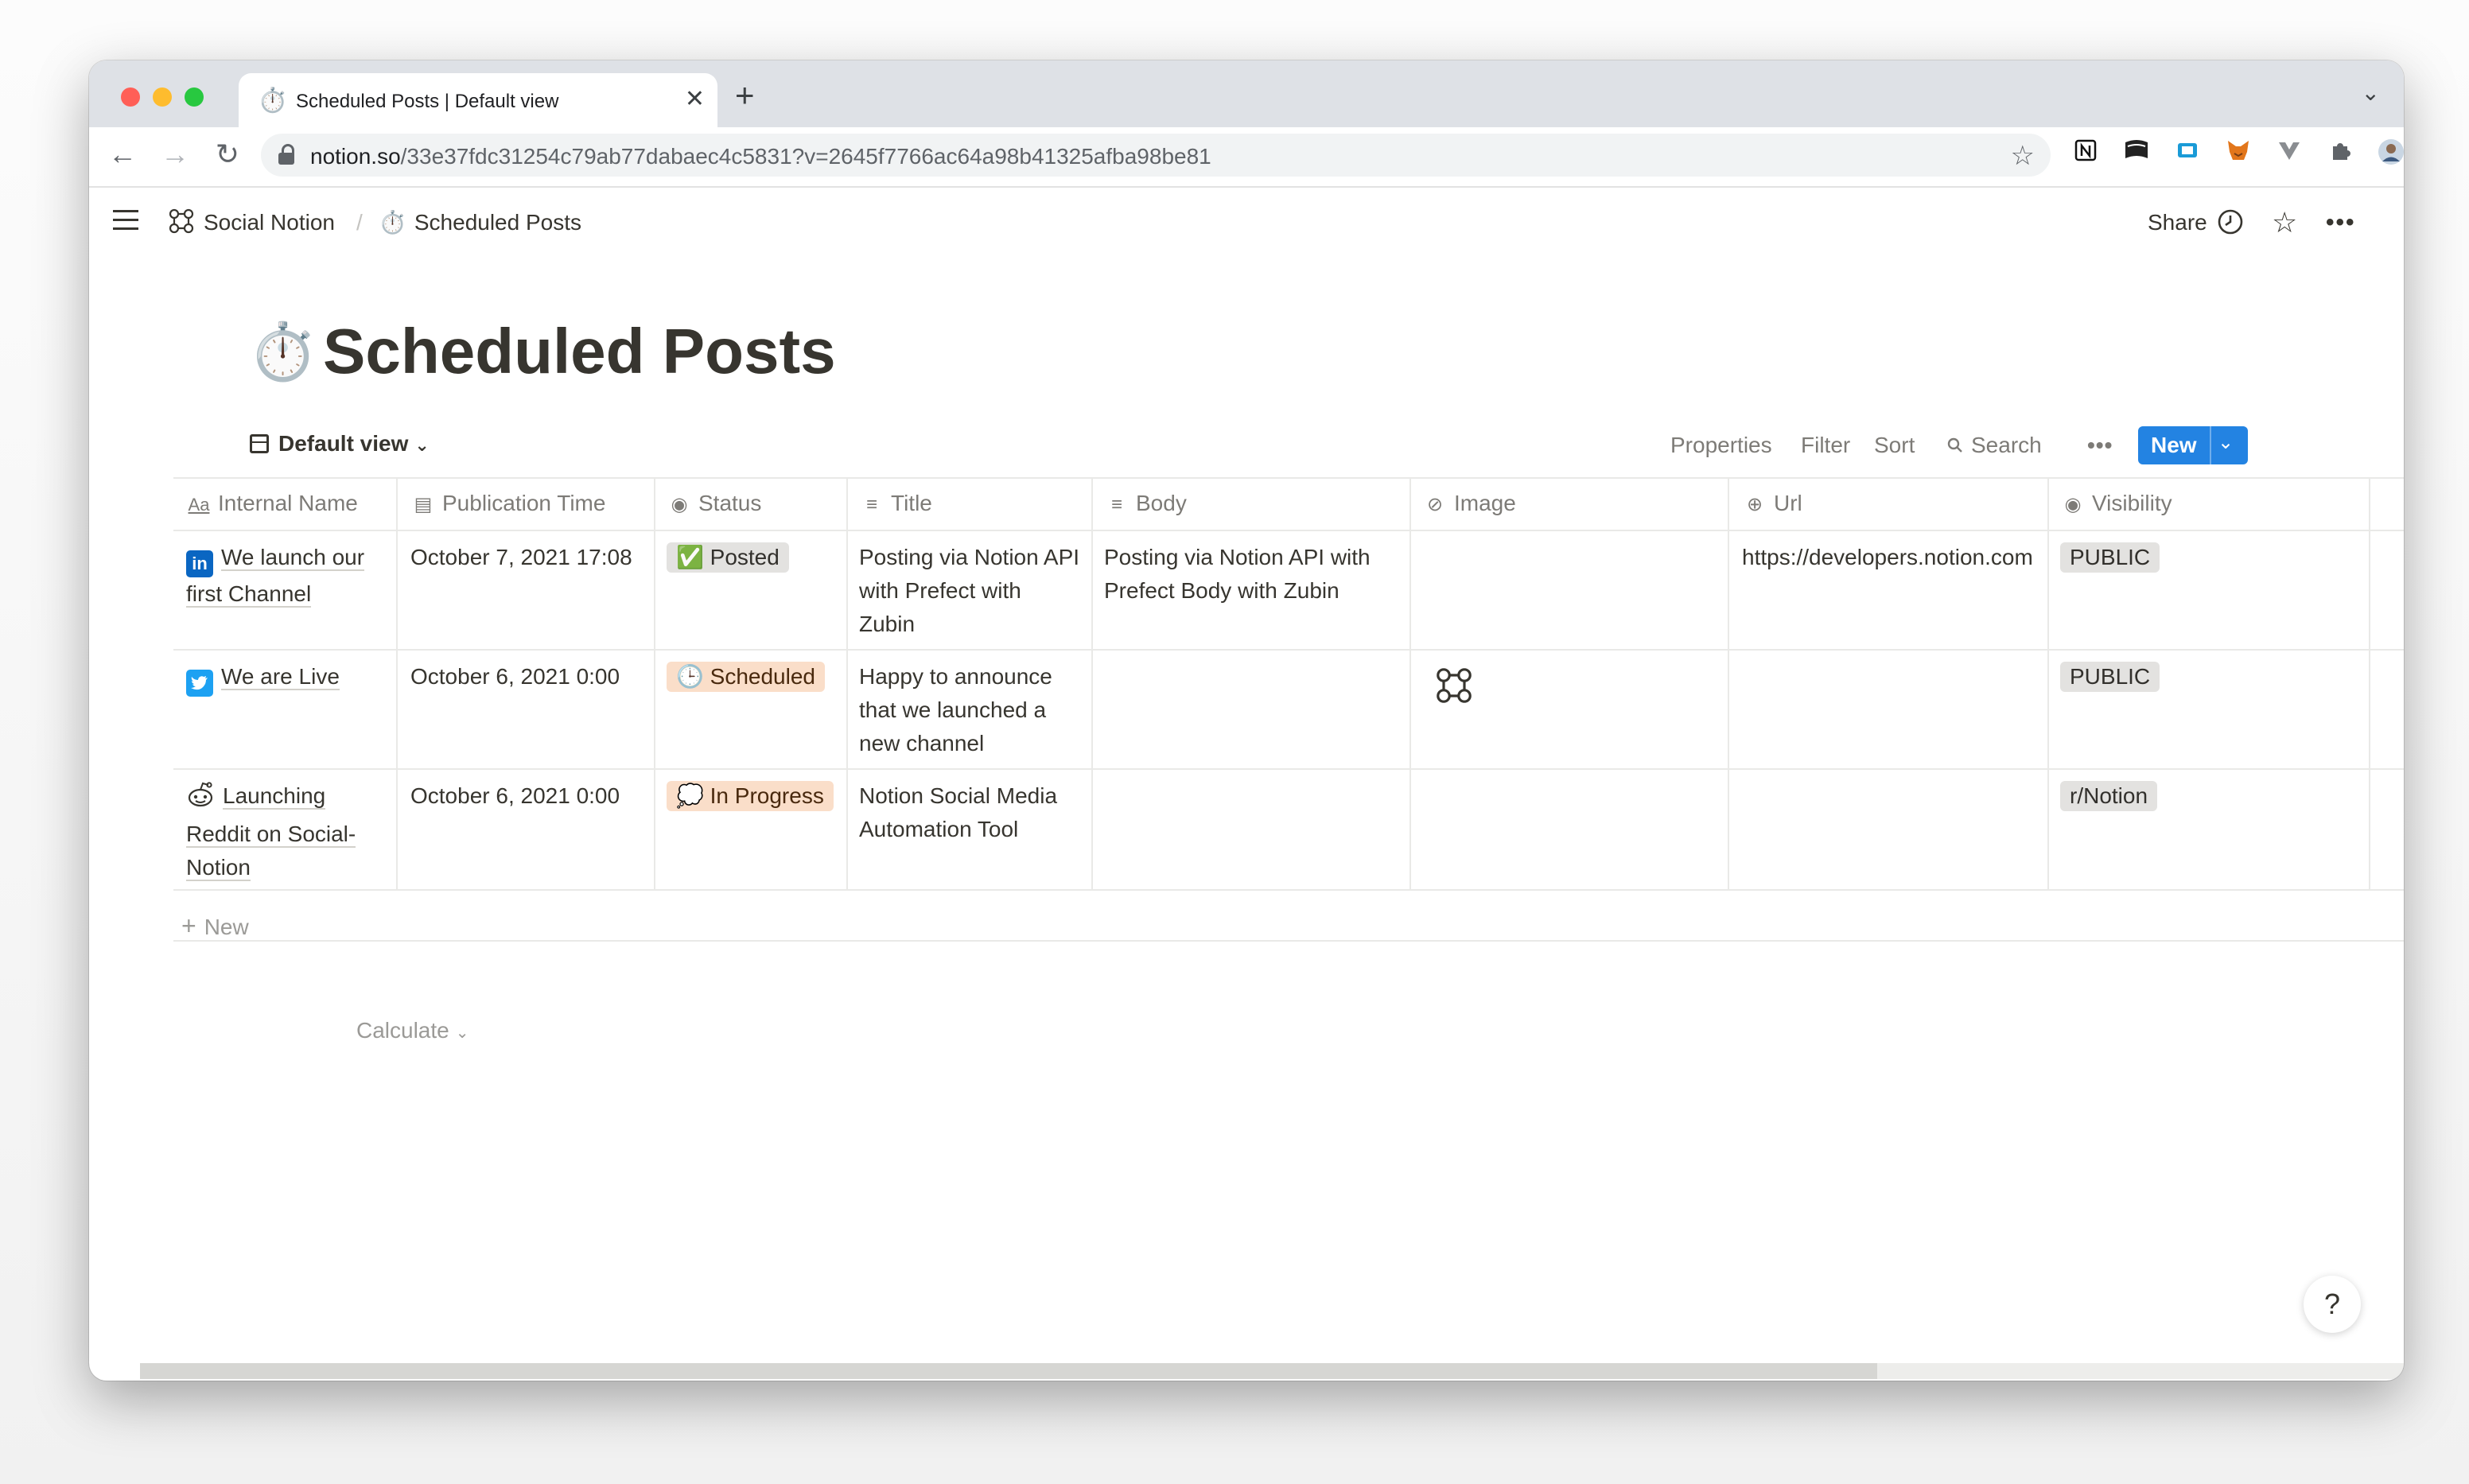 The width and height of the screenshot is (2469, 1484). What do you see at coordinates (286, 154) in the screenshot?
I see `lock-icon` at bounding box center [286, 154].